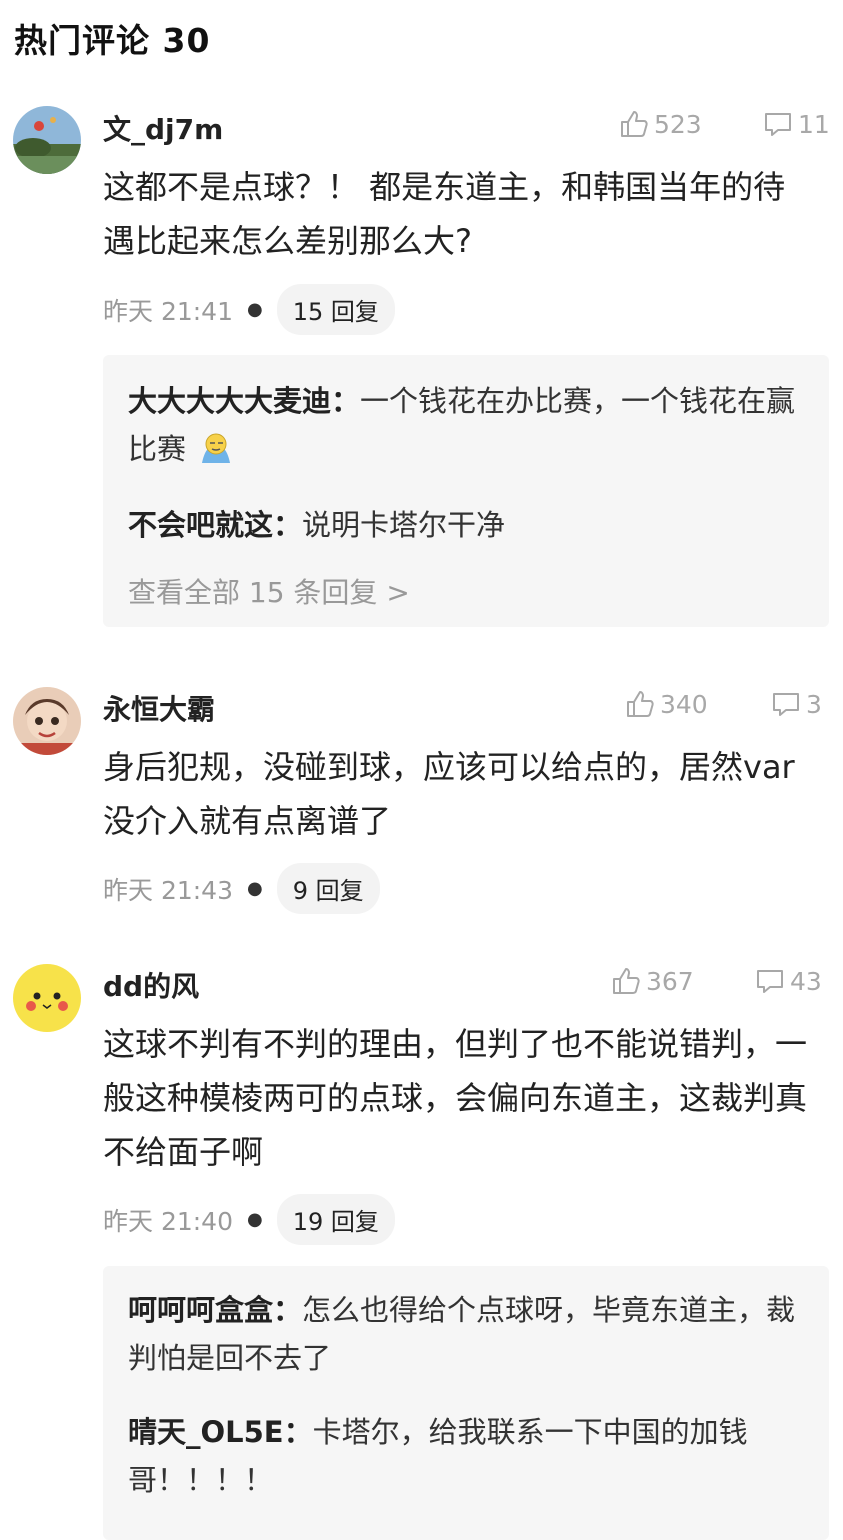 This screenshot has width=843, height=1540. What do you see at coordinates (159, 708) in the screenshot?
I see `username: 永恒大霸` at bounding box center [159, 708].